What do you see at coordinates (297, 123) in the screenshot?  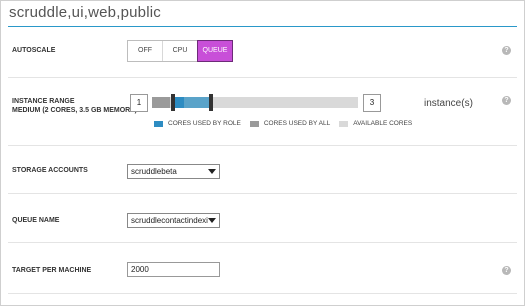 I see `legend-all-label: CORES USED BY ALL` at bounding box center [297, 123].